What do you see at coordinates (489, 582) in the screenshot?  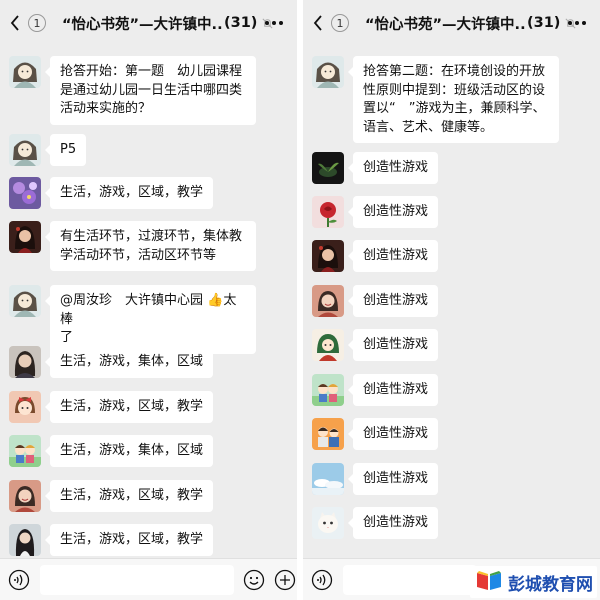 I see `book-logo-icon` at bounding box center [489, 582].